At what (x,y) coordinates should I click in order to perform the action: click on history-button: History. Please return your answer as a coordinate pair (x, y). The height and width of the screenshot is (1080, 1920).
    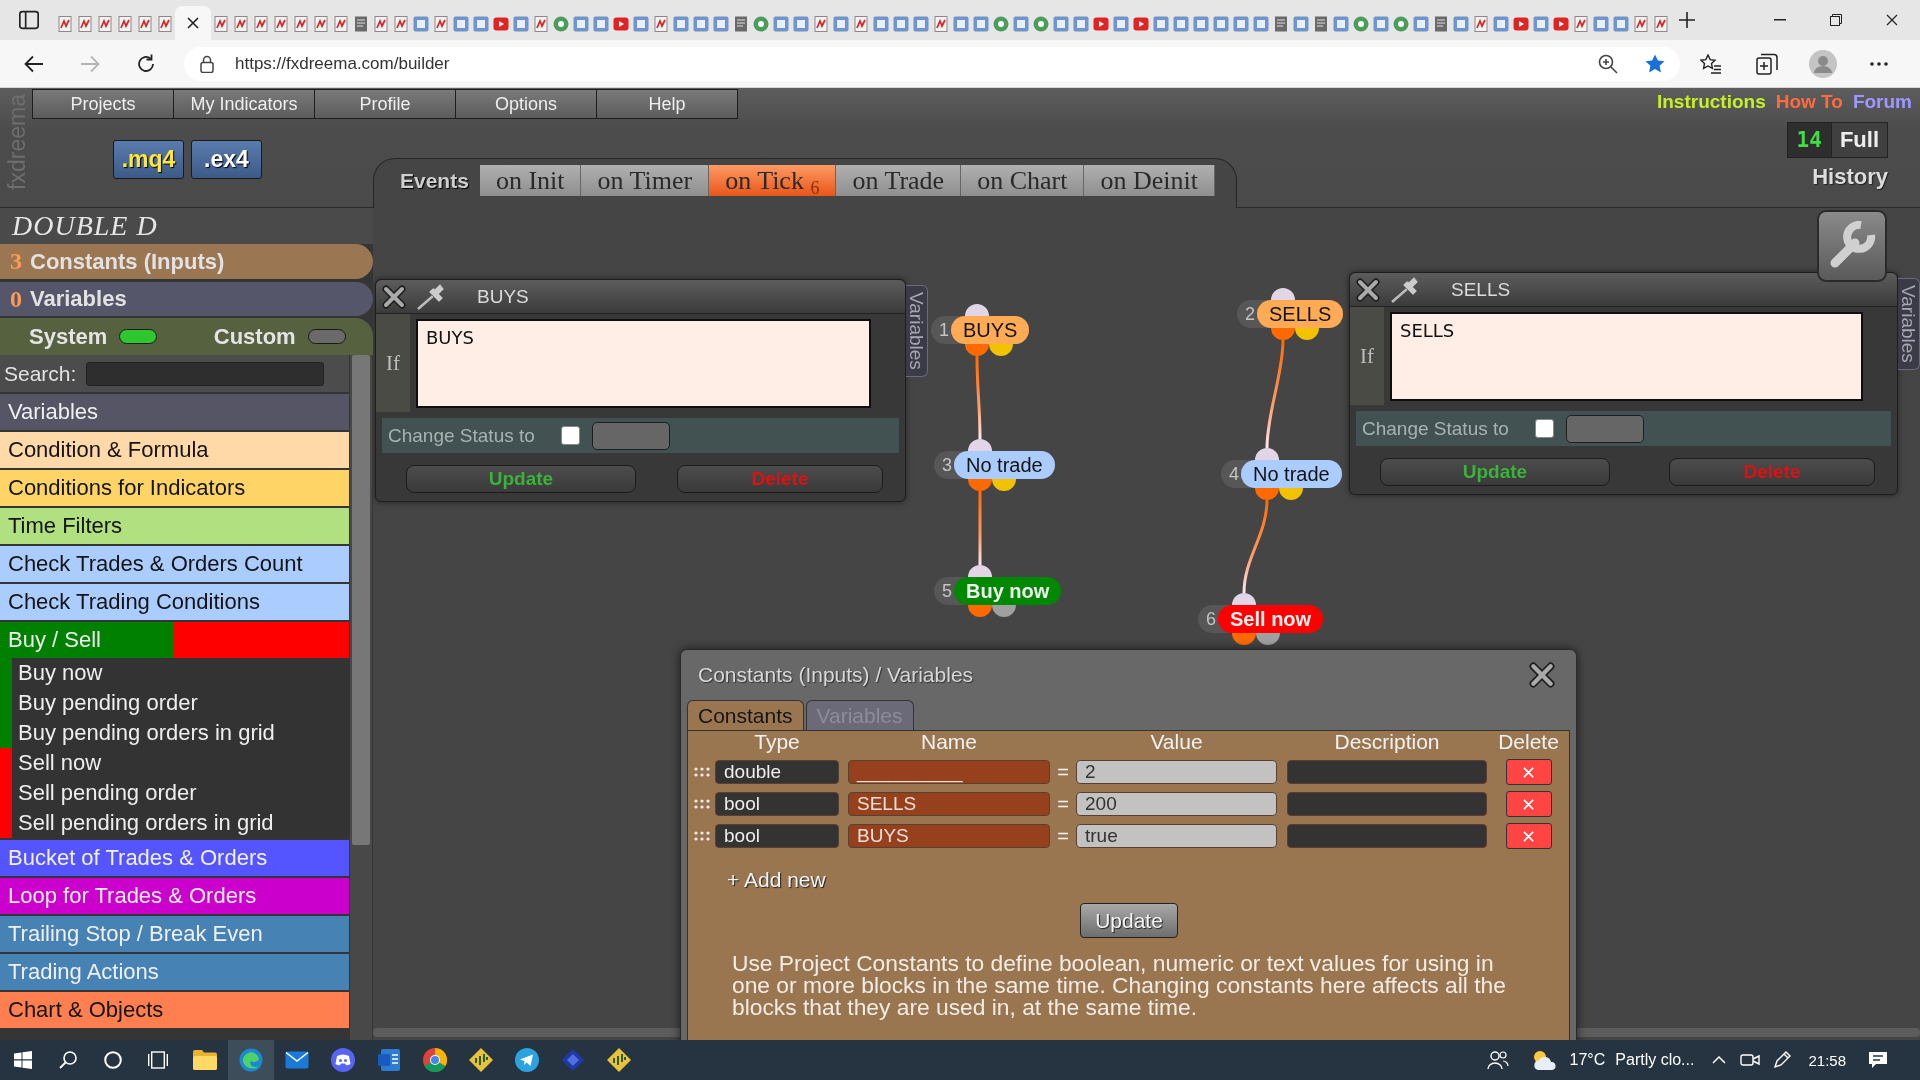
    Looking at the image, I should click on (1850, 177).